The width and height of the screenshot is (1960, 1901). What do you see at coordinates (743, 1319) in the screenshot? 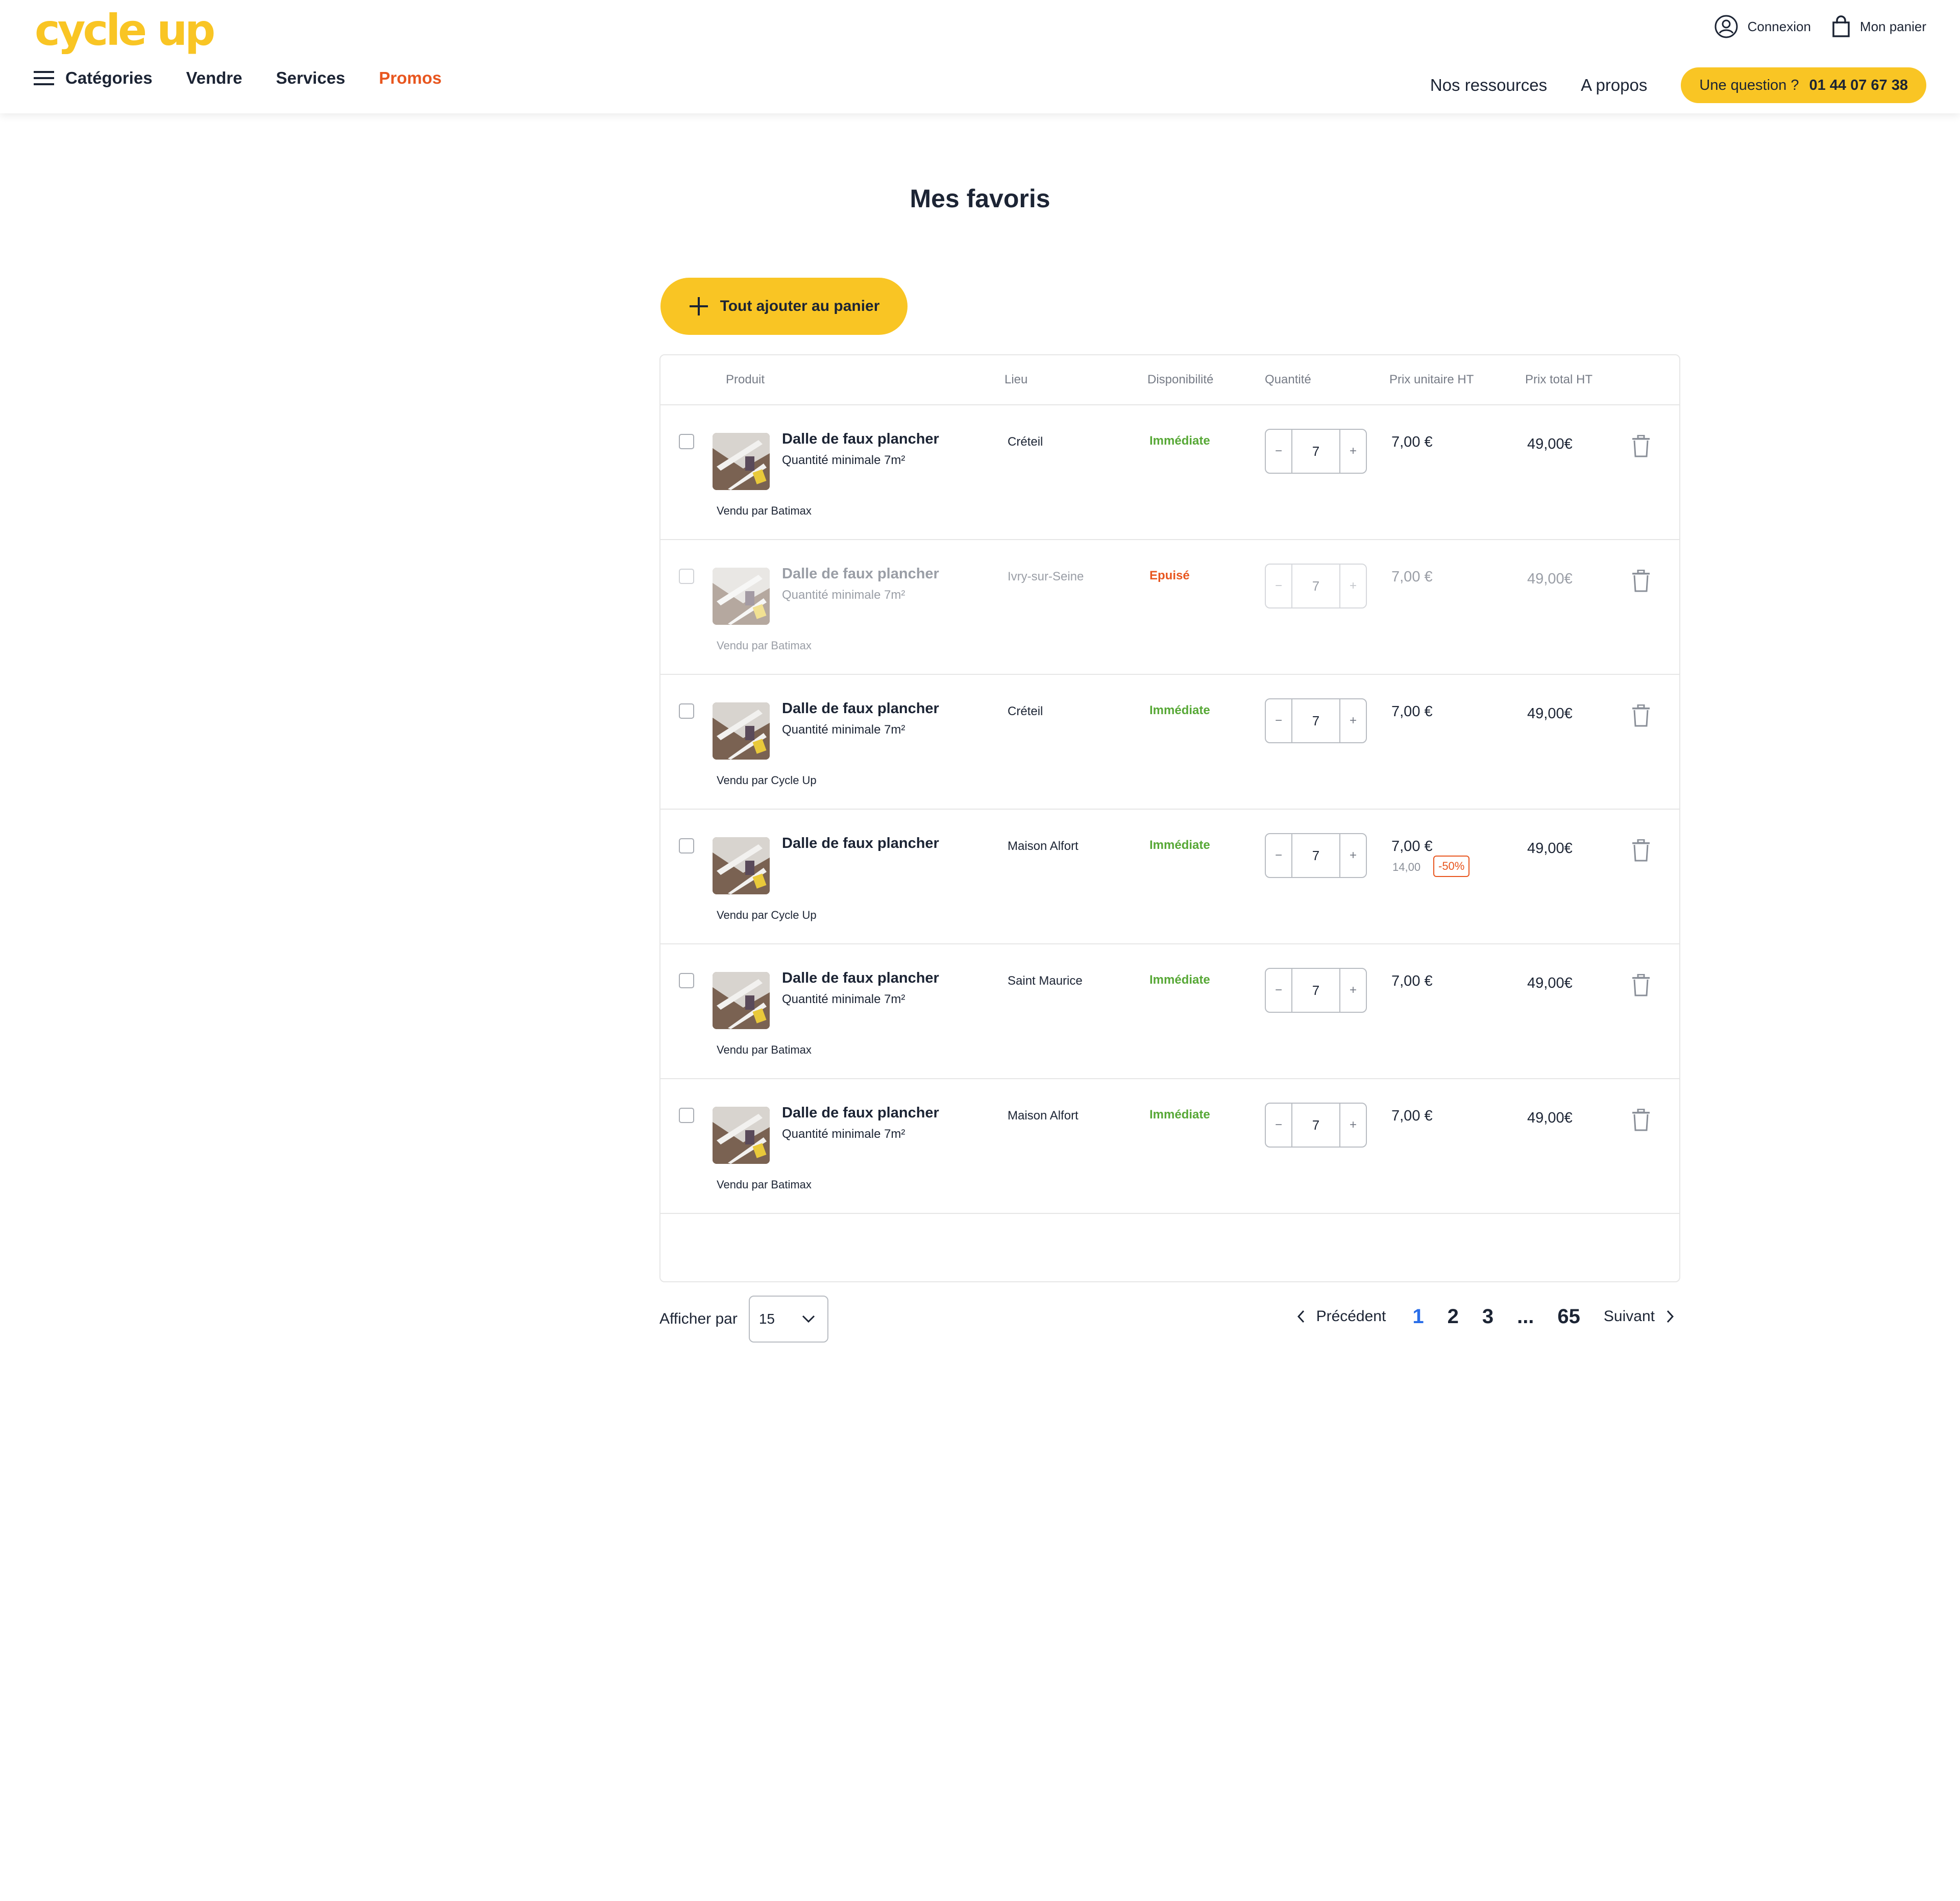
I see `per-page-control: Afficher par 15` at bounding box center [743, 1319].